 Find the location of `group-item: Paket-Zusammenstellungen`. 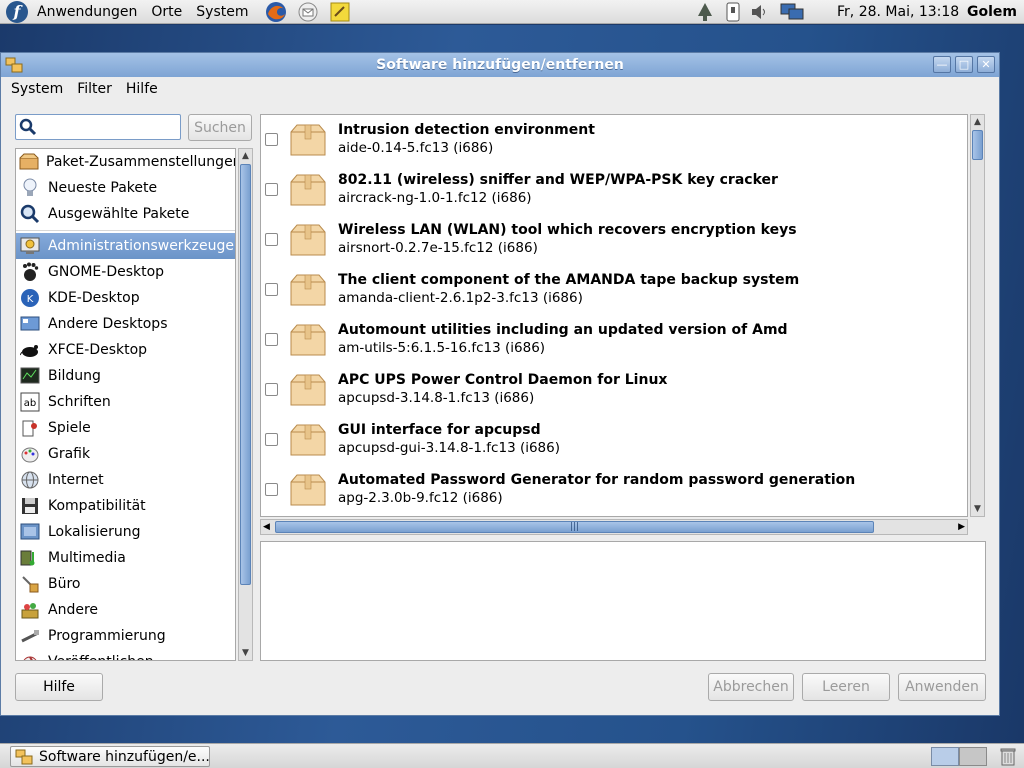

group-item: Paket-Zusammenstellungen is located at coordinates (125, 162).